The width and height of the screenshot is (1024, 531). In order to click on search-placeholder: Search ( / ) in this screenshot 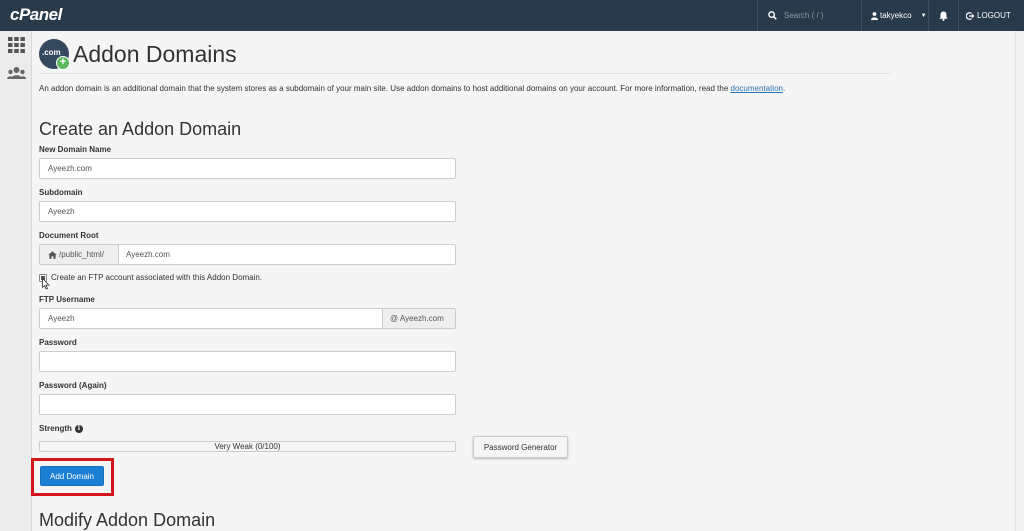, I will do `click(804, 15)`.